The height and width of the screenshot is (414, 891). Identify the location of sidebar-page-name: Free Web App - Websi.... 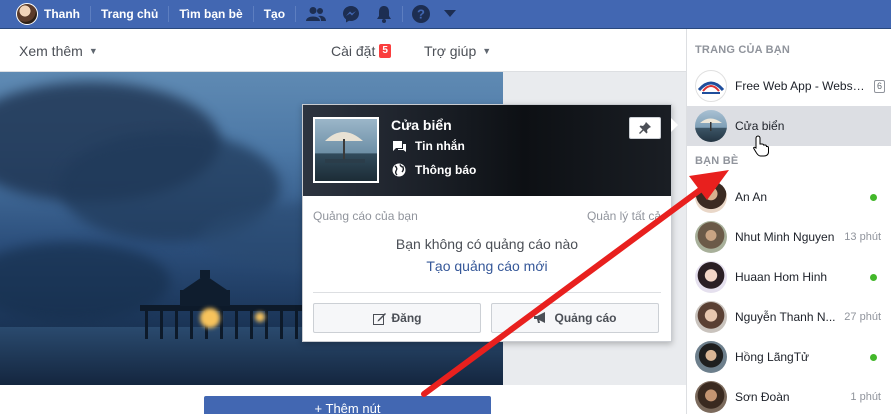
(800, 86).